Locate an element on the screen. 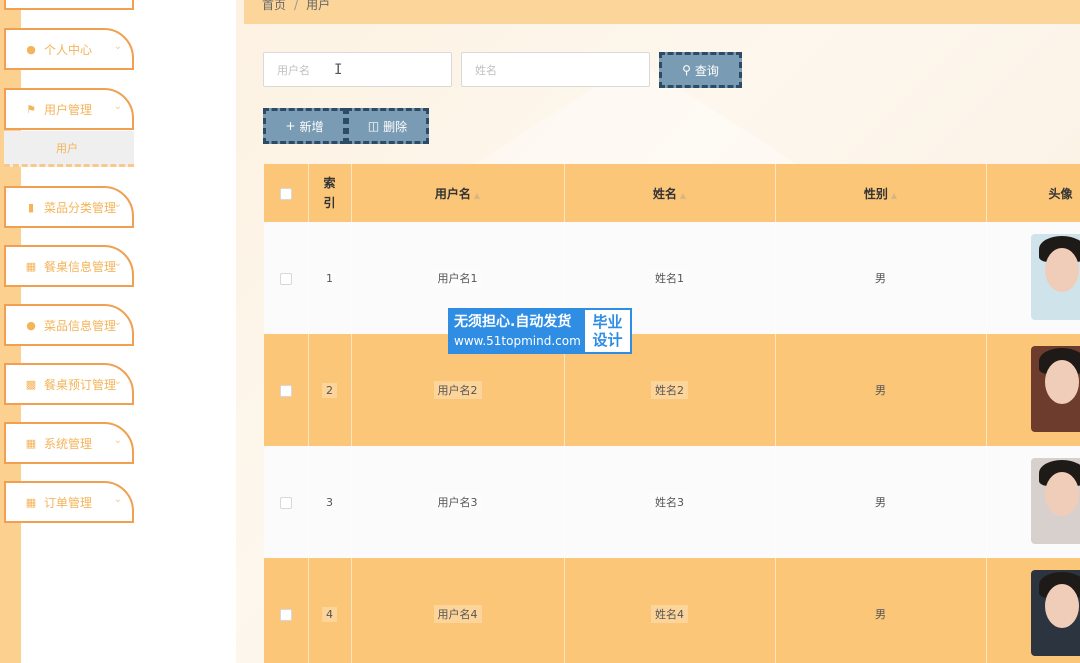 Image resolution: width=1080 pixels, height=663 pixels. select-all-checkbox is located at coordinates (285, 193).